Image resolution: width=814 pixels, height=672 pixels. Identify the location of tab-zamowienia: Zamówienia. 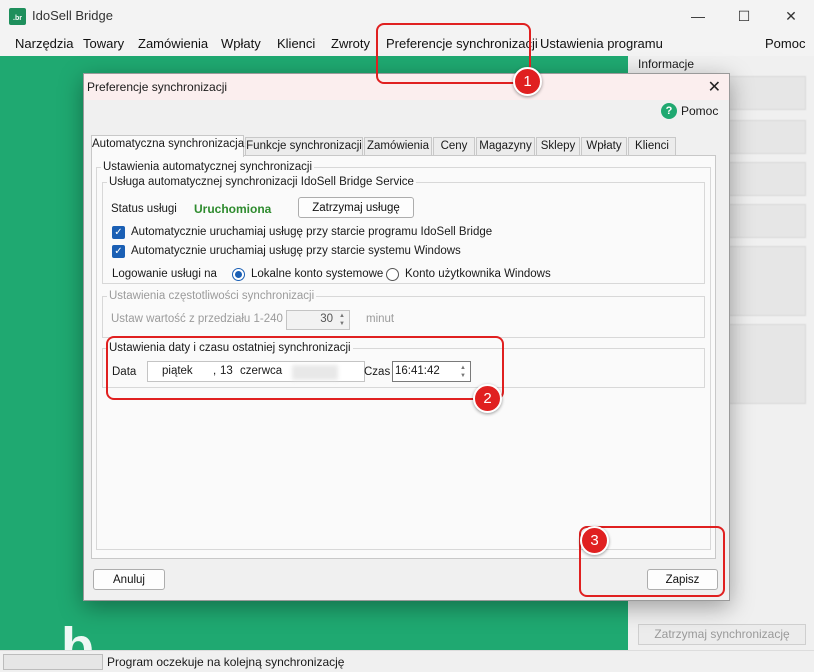
(398, 146).